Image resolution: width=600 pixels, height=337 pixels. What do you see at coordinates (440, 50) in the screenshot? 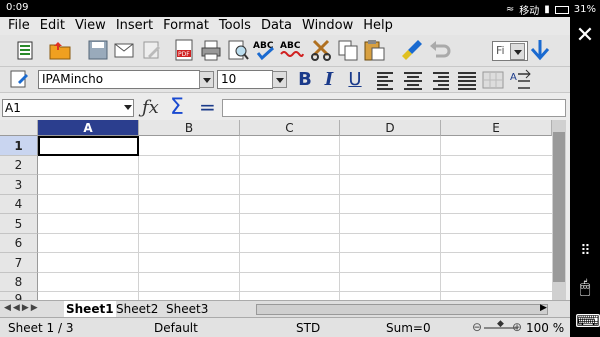
I see `undo-icon` at bounding box center [440, 50].